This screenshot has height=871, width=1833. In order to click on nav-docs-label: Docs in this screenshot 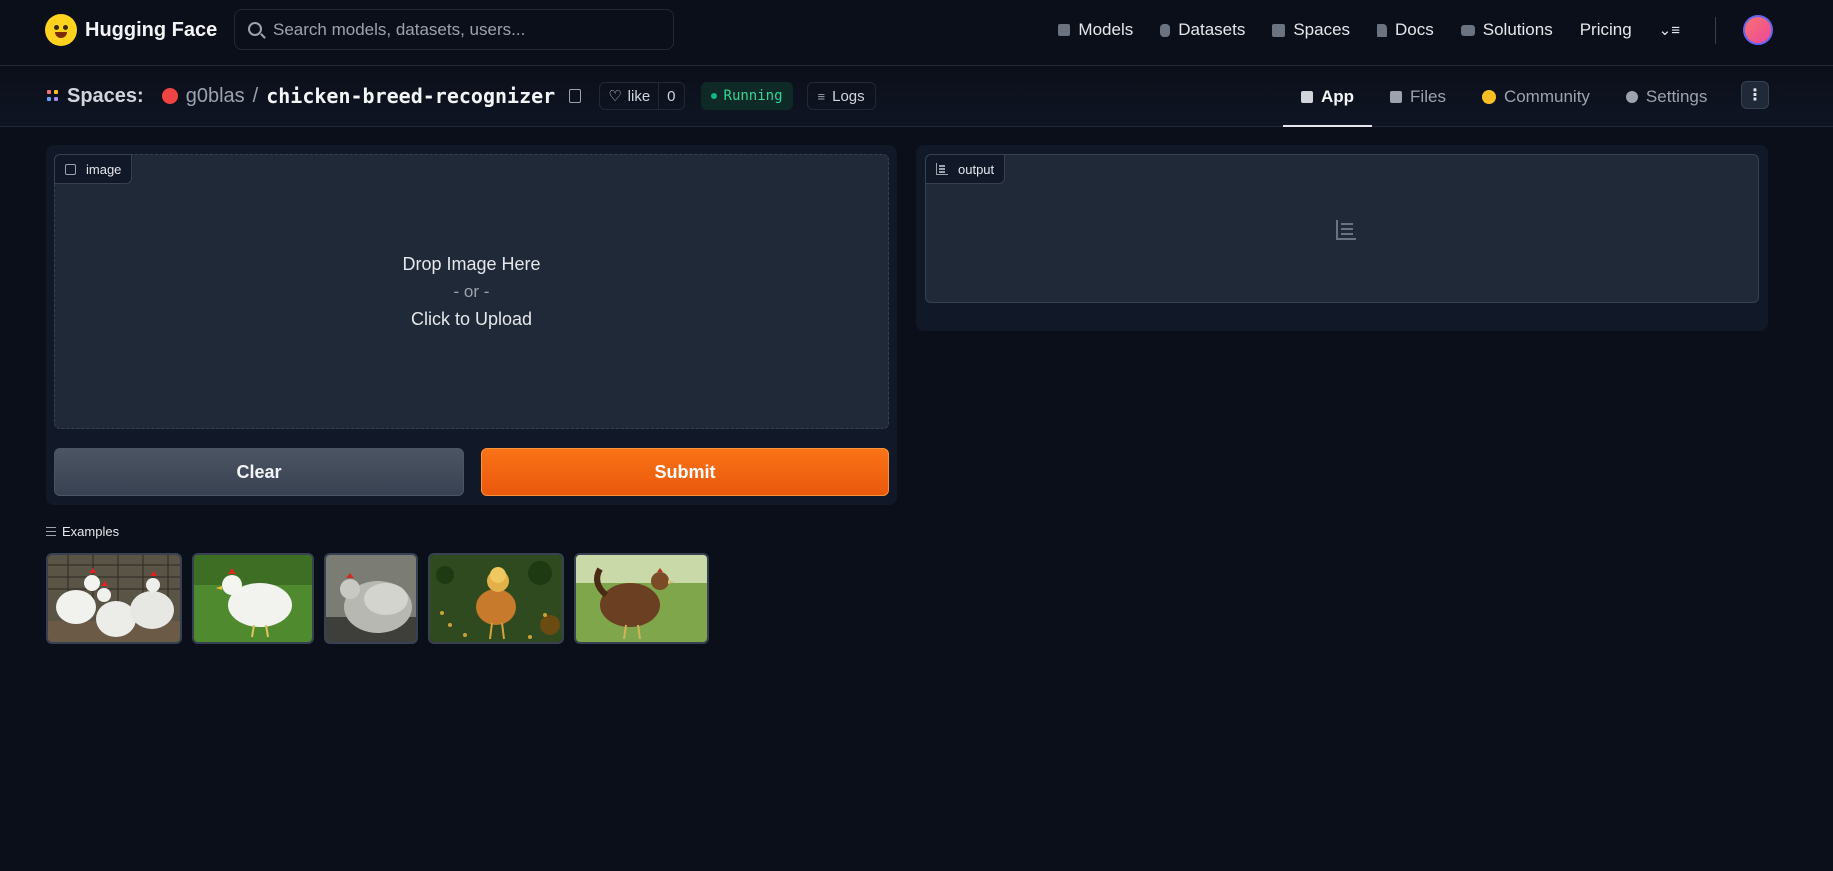, I will do `click(1414, 29)`.